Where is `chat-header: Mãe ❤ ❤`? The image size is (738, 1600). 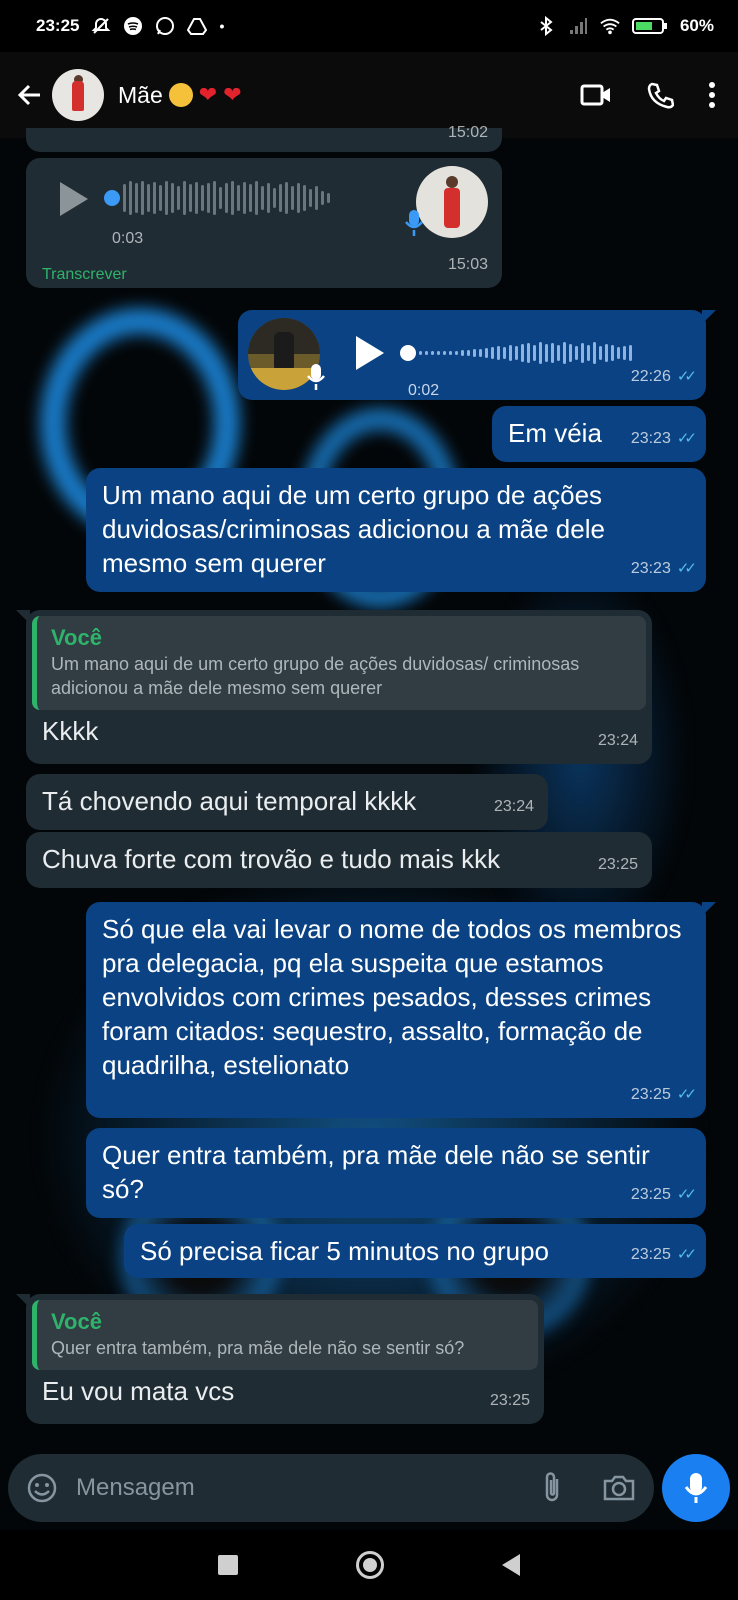
chat-header: Mãe ❤ ❤ is located at coordinates (369, 95).